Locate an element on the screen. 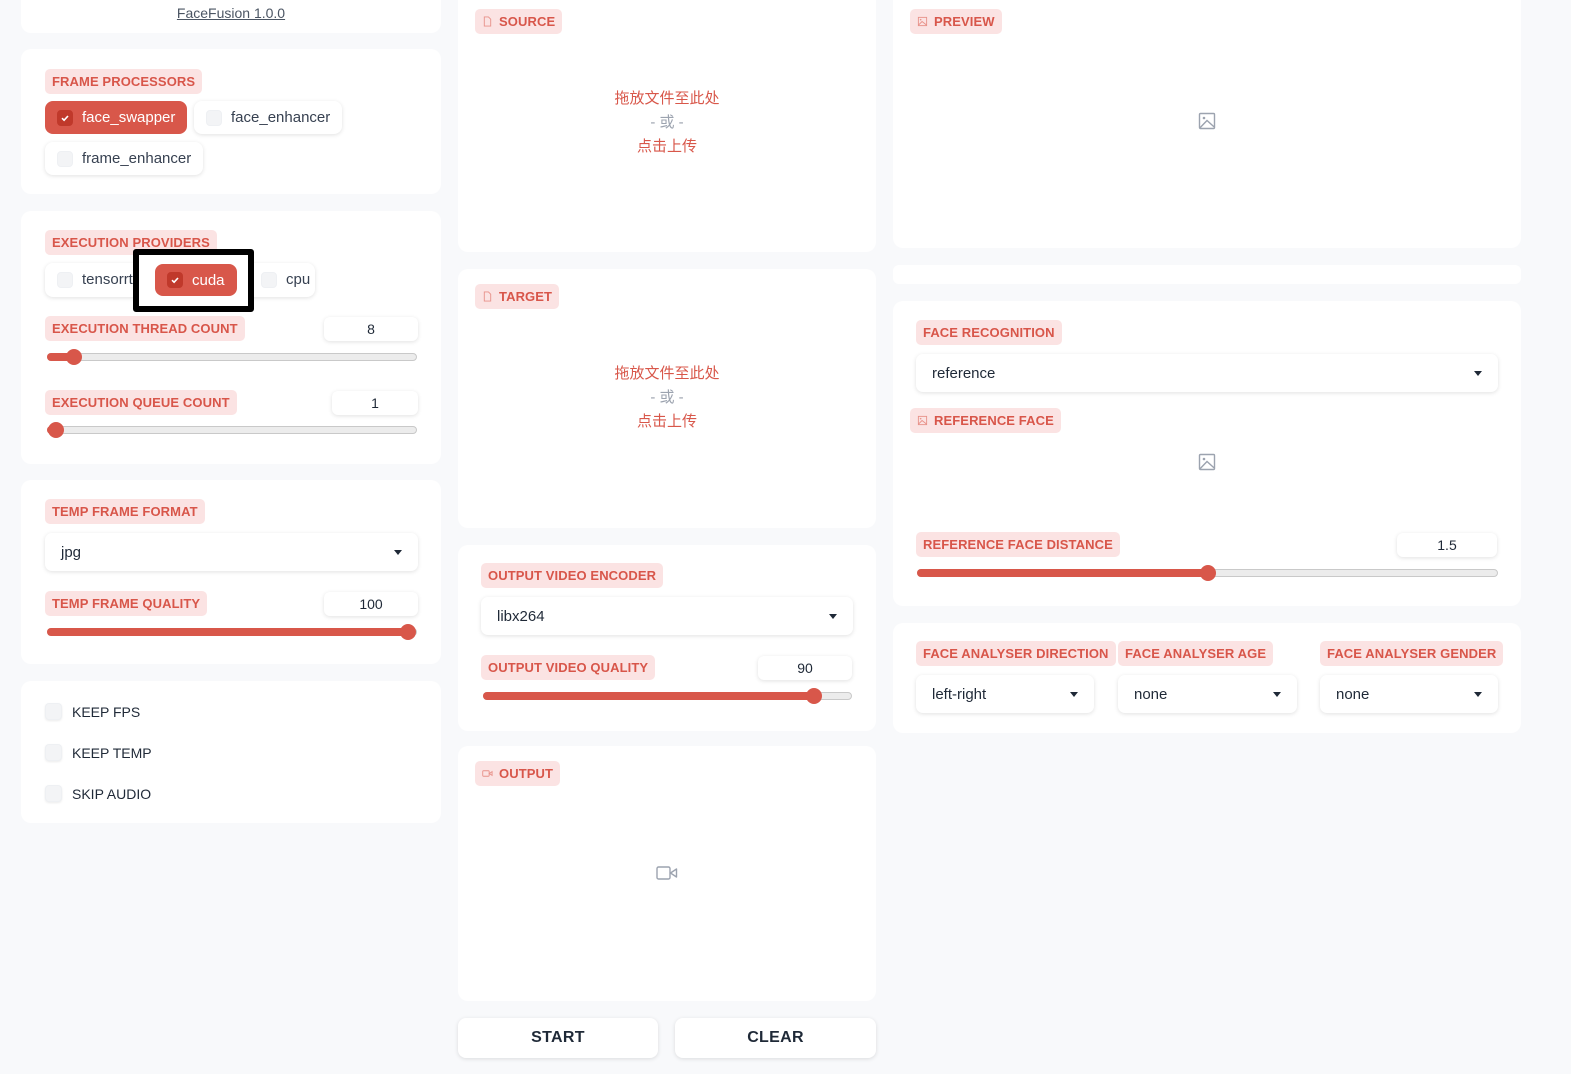 This screenshot has width=1571, height=1074. execution-thread-count-label-text: EXECUTION THREAD COUNT is located at coordinates (145, 328).